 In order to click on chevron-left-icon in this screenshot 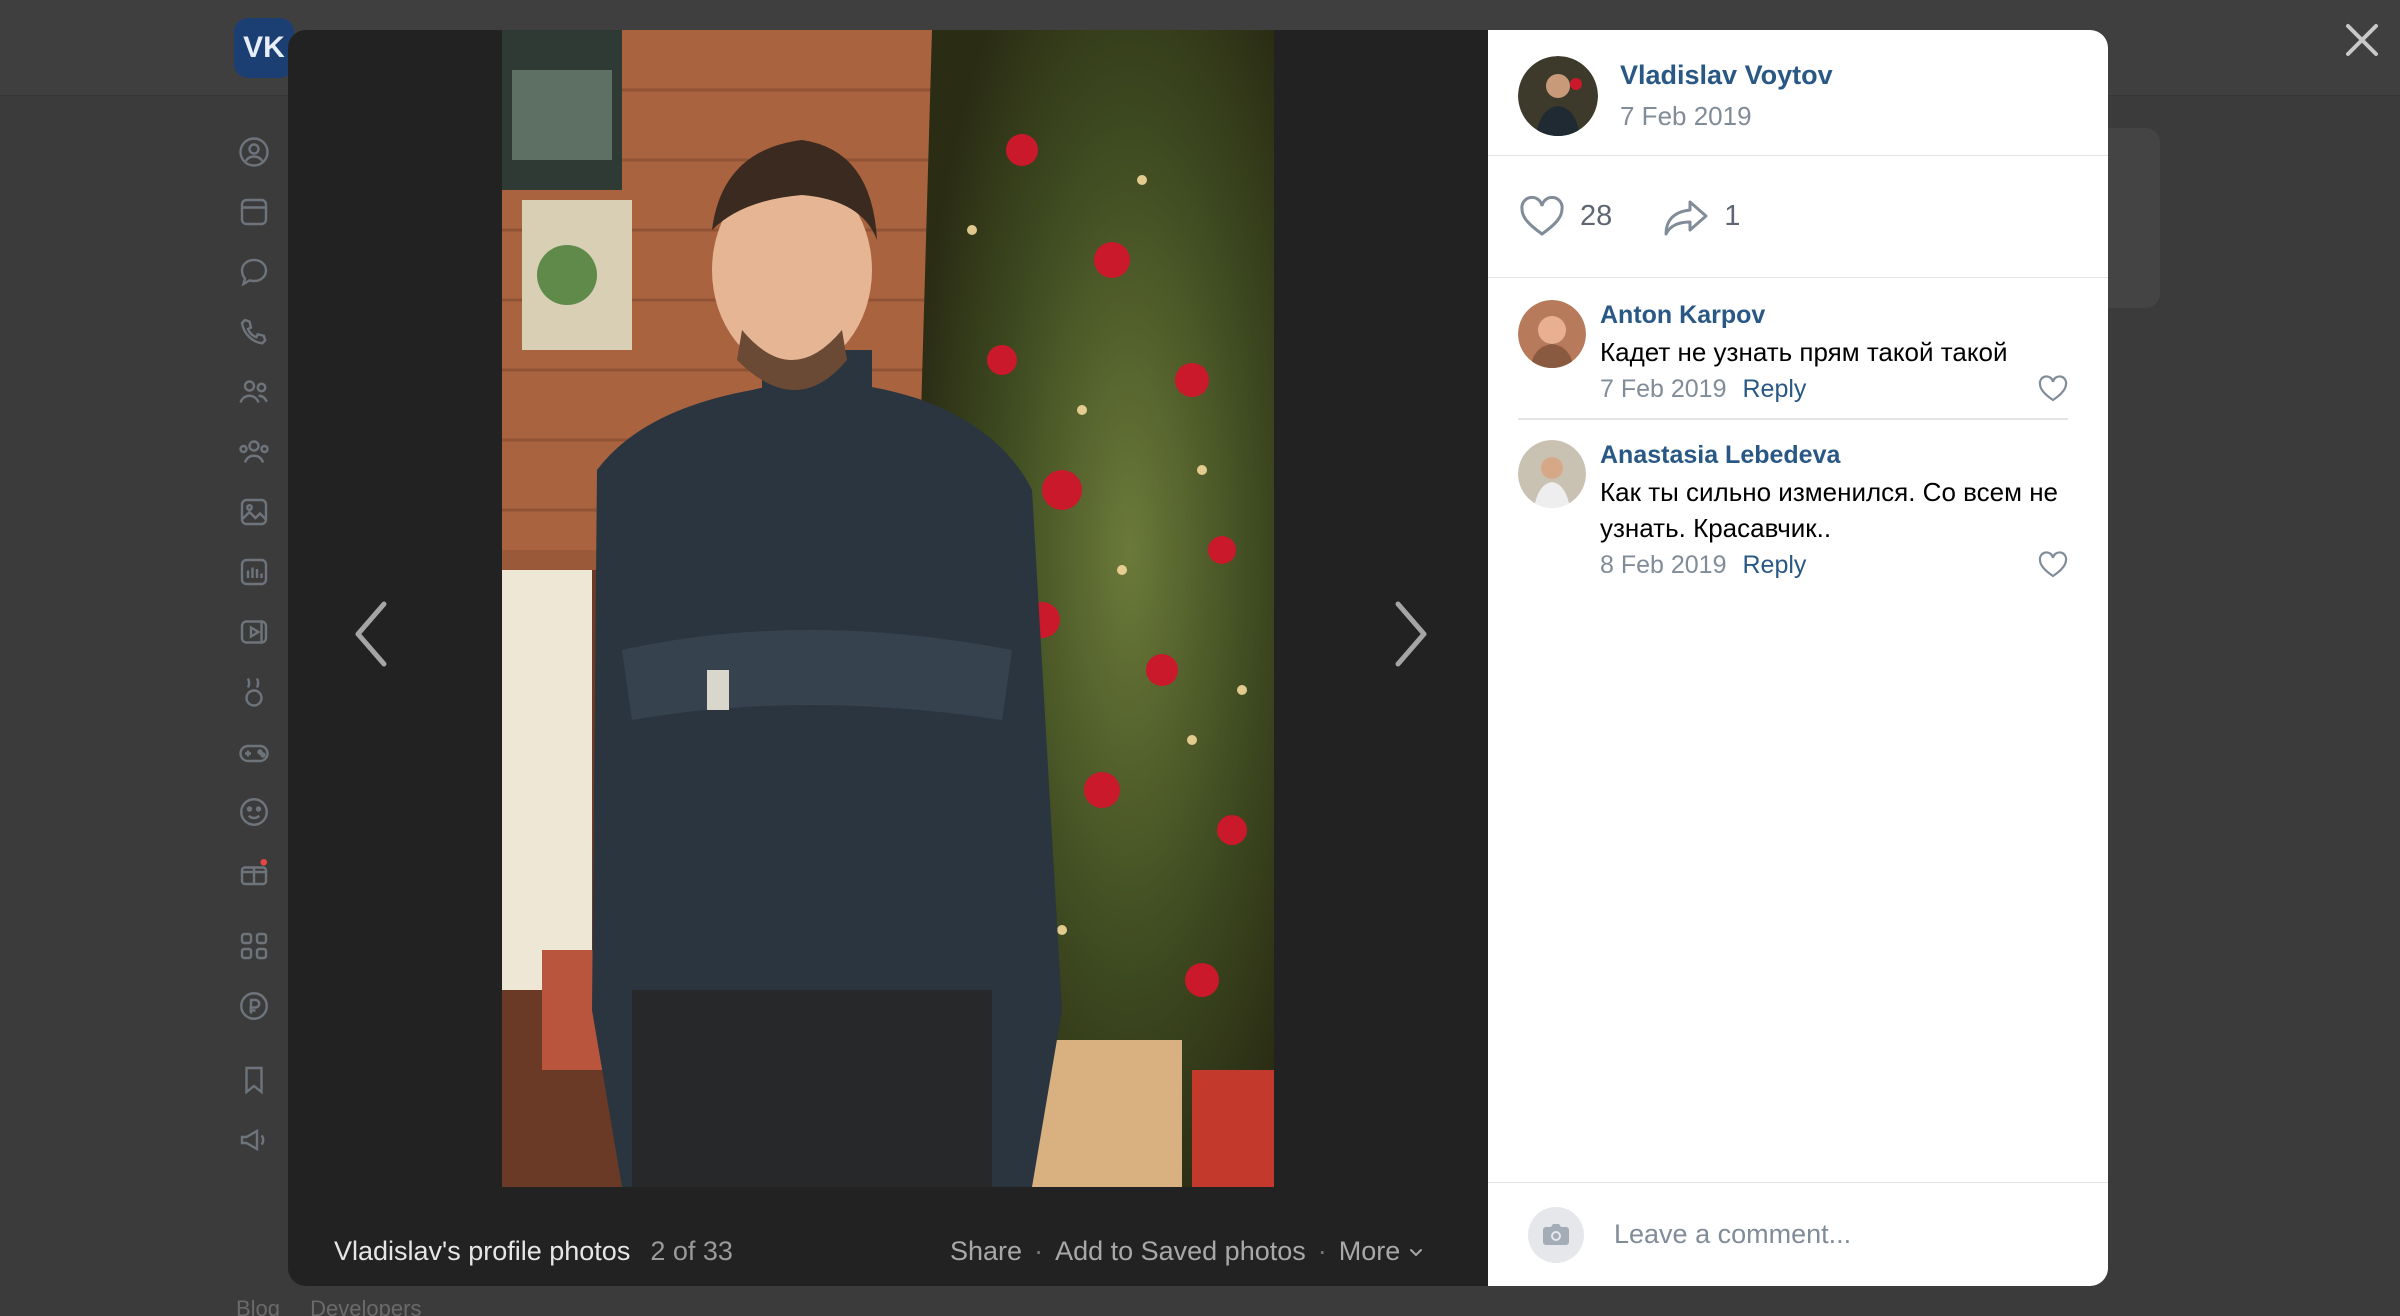, I will do `click(371, 634)`.